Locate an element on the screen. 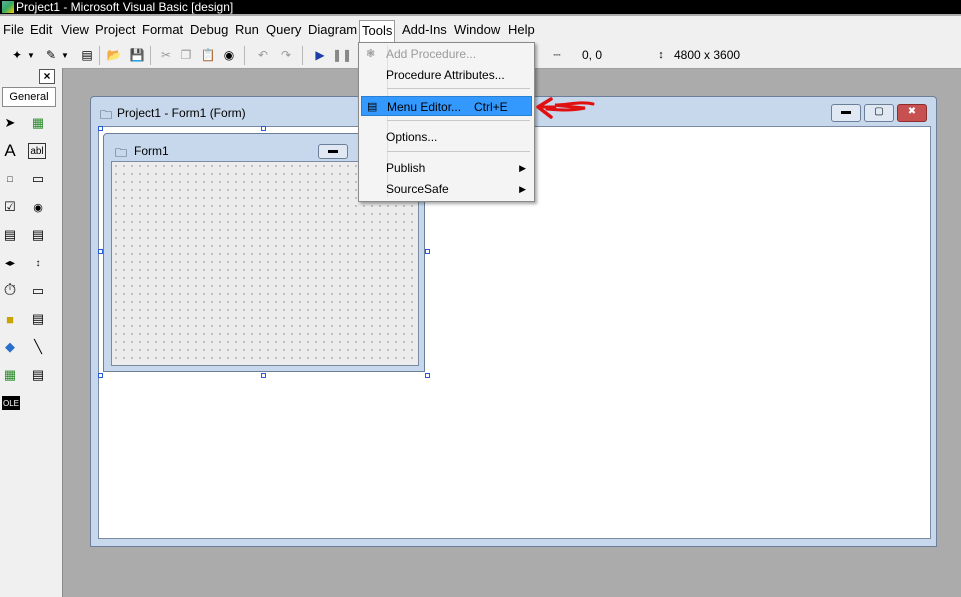 Image resolution: width=961 pixels, height=597 pixels. label-icon: A is located at coordinates (10, 151).